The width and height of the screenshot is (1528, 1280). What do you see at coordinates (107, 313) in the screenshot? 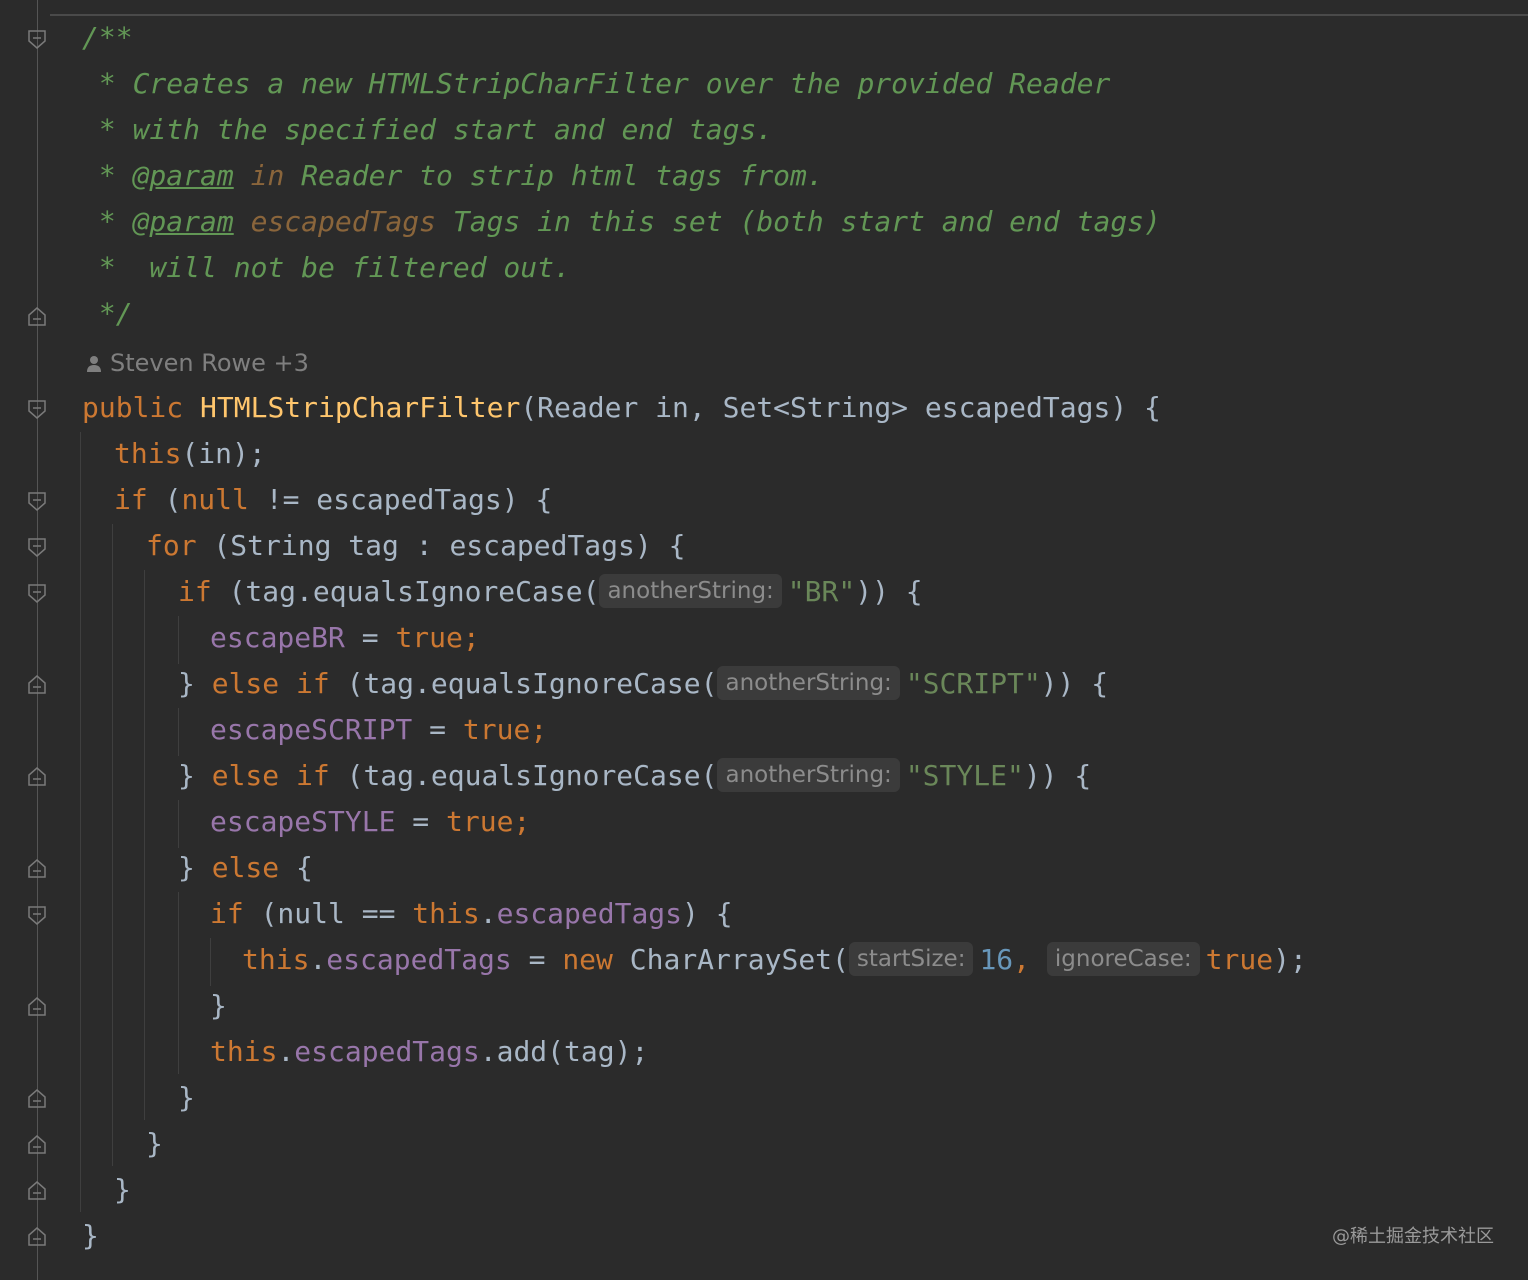
I see `javadoc-close: */` at bounding box center [107, 313].